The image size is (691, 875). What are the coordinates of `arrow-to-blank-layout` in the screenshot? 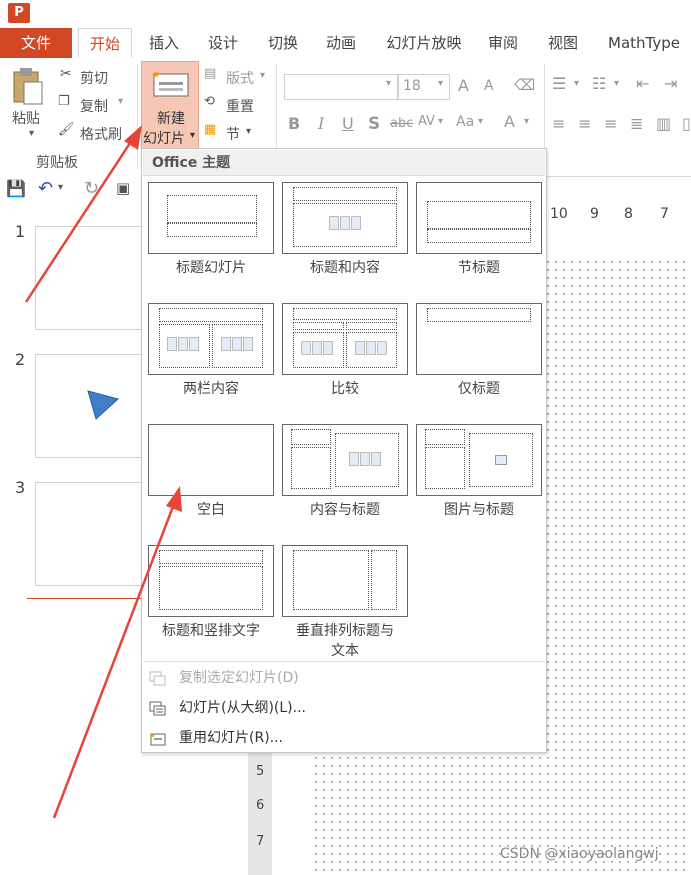 It's located at (114, 661).